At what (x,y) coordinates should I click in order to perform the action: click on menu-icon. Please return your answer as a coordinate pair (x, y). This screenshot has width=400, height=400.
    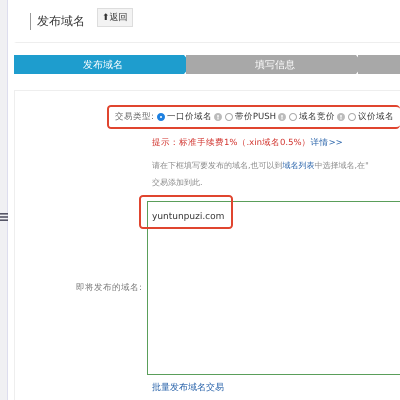
    Looking at the image, I should click on (4, 217).